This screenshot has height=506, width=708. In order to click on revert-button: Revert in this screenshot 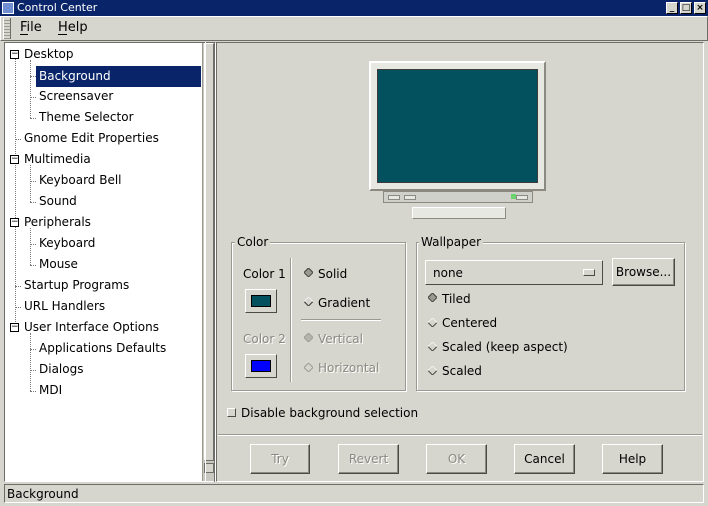, I will do `click(368, 459)`.